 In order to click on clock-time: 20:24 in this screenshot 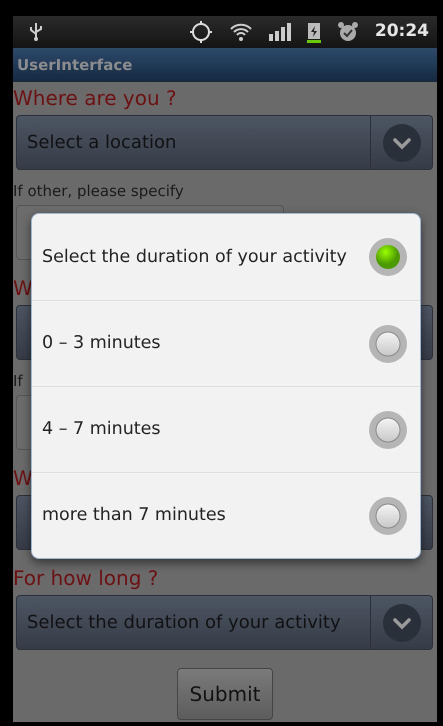, I will do `click(401, 32)`.